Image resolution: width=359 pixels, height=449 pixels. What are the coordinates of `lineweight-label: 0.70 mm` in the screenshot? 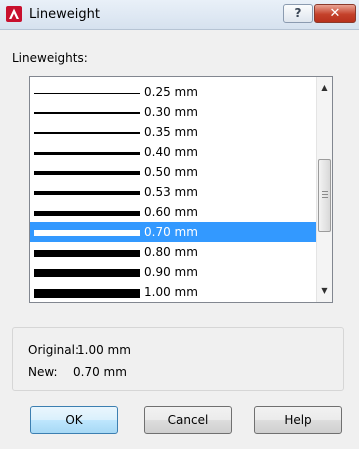 It's located at (171, 232).